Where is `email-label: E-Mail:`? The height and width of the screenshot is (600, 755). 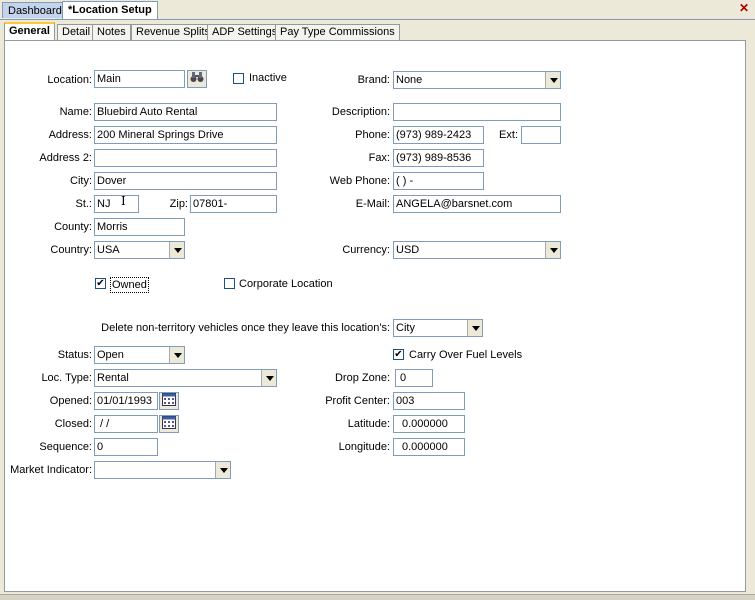
email-label: E-Mail: is located at coordinates (372, 204).